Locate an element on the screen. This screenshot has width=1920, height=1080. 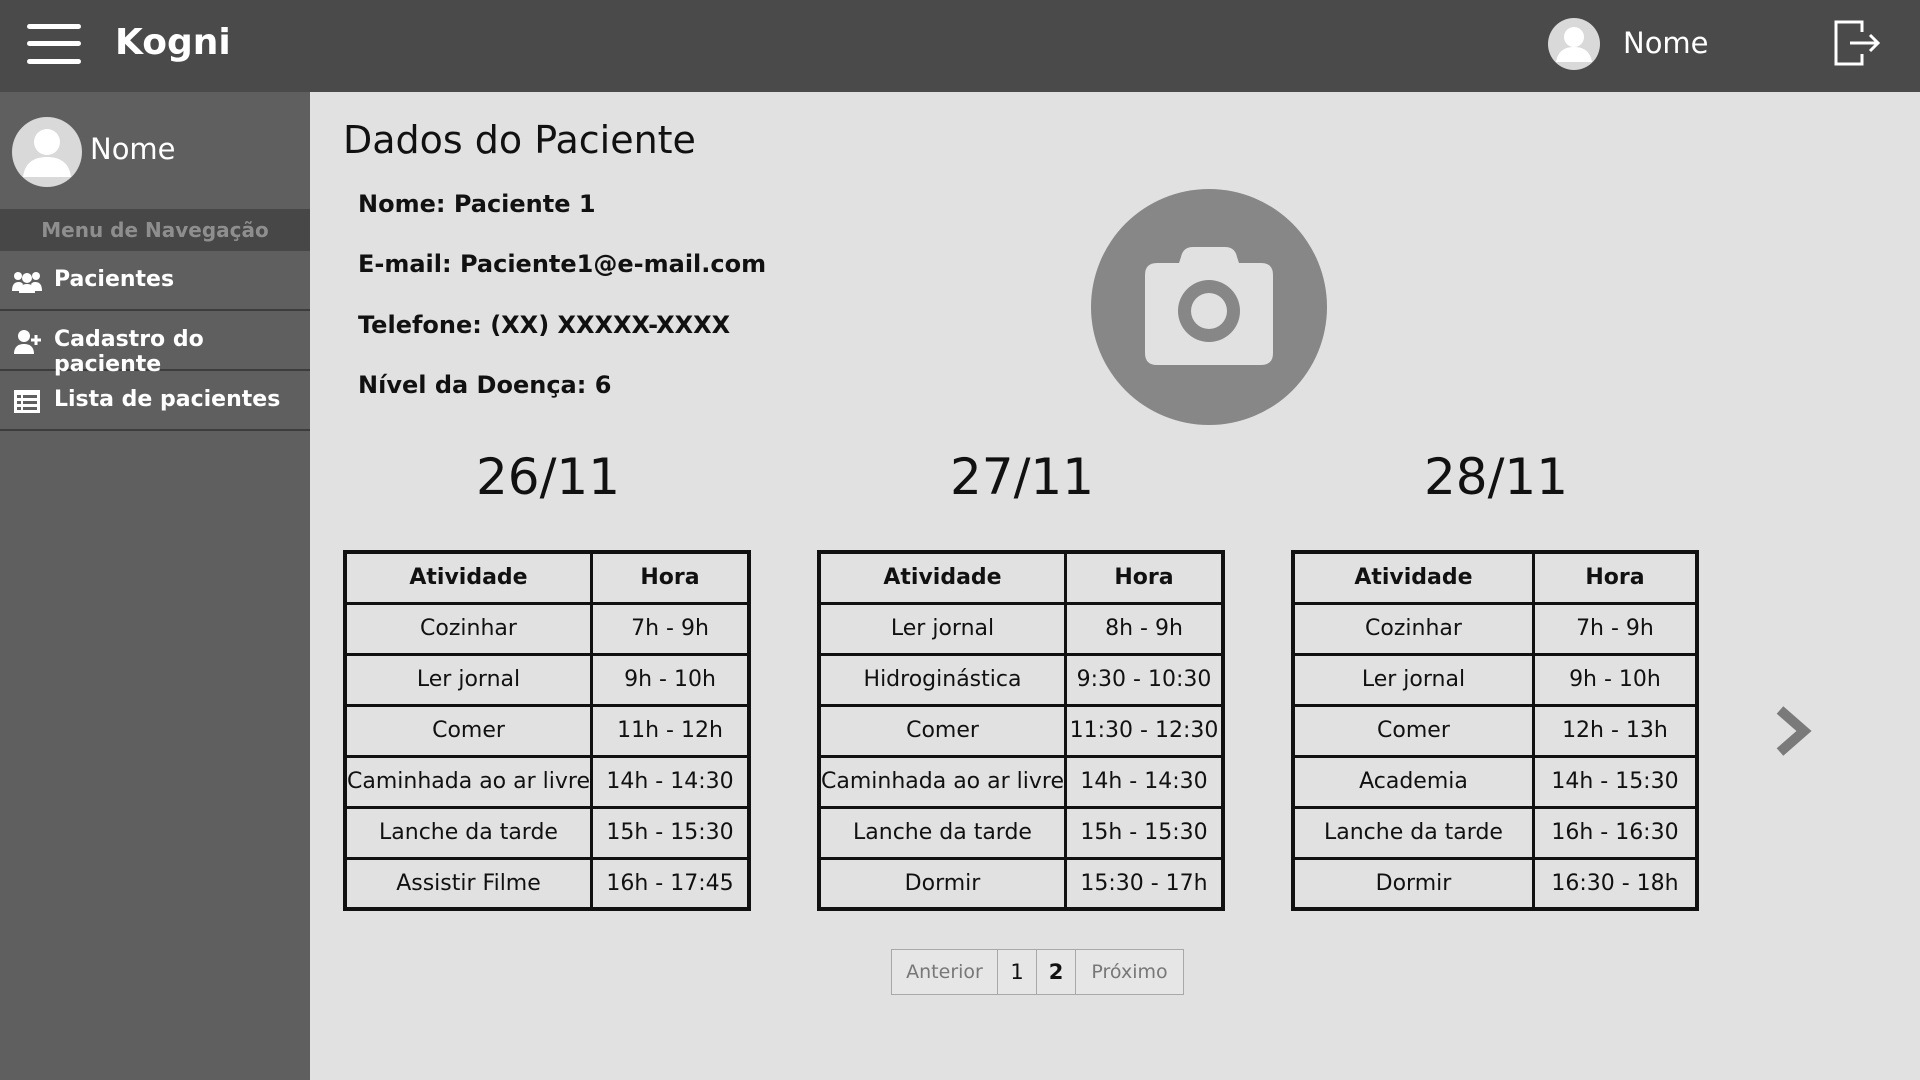
table-row: Lanche da tarde 16h - 16:30 is located at coordinates (1495, 832).